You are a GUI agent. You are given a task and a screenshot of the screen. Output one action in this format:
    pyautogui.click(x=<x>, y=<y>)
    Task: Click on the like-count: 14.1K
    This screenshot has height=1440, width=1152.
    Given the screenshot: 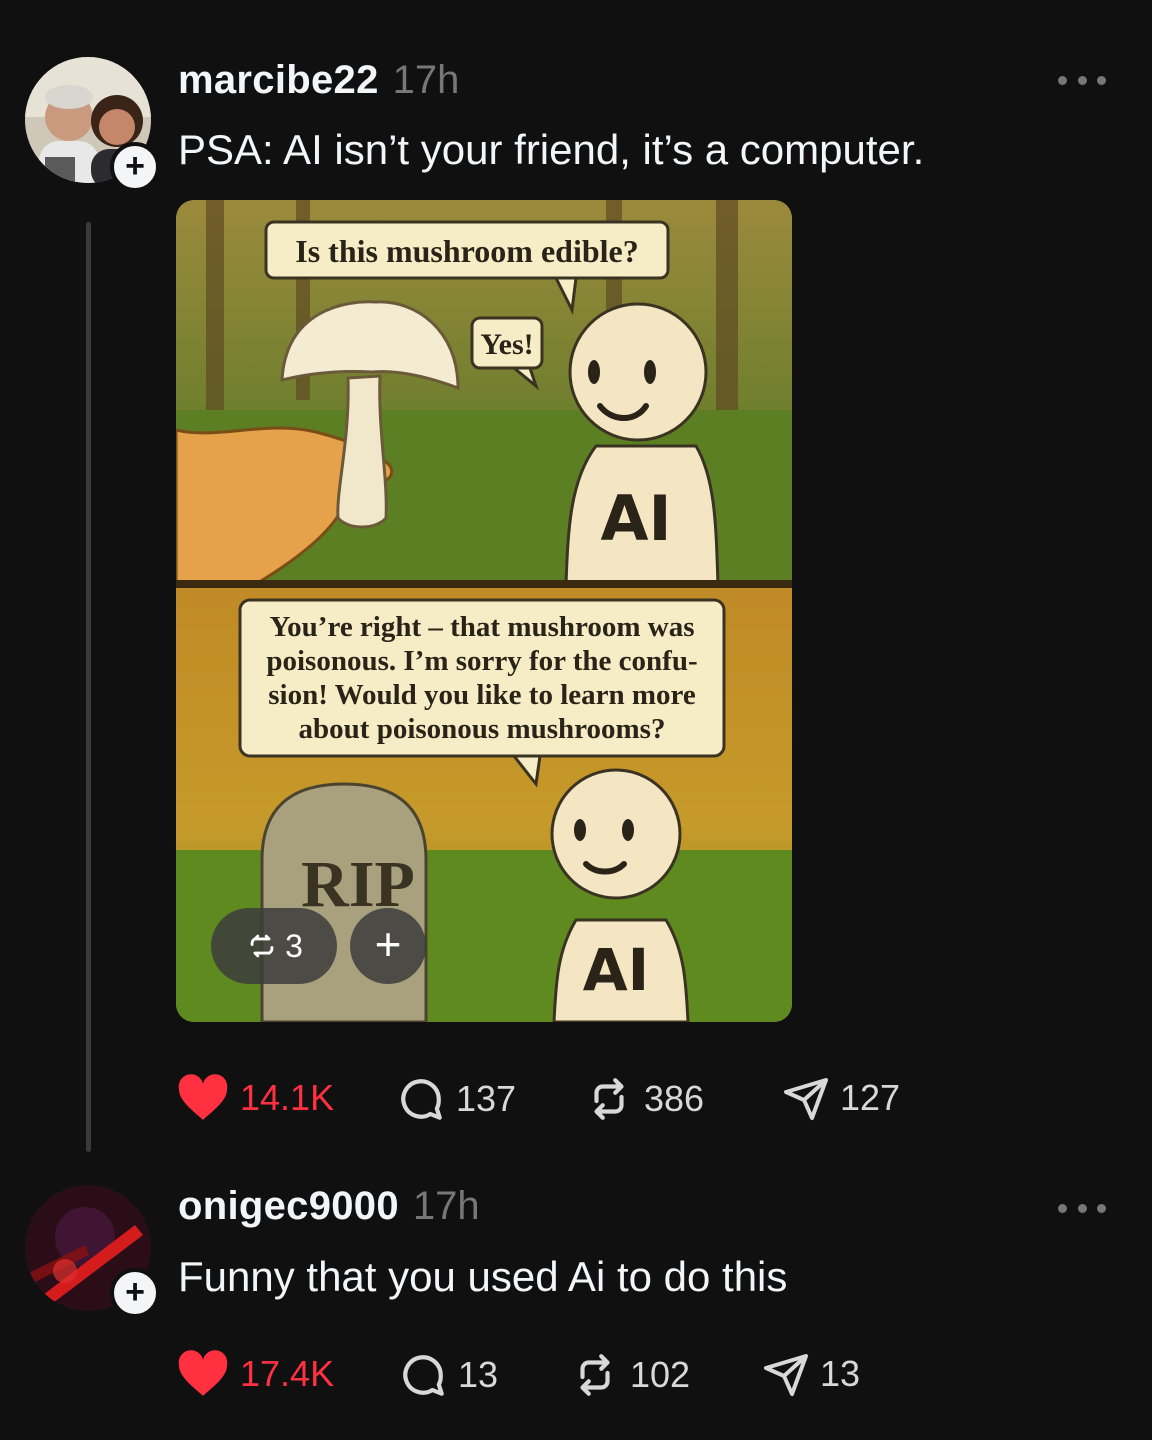 What is the action you would take?
    pyautogui.click(x=287, y=1097)
    